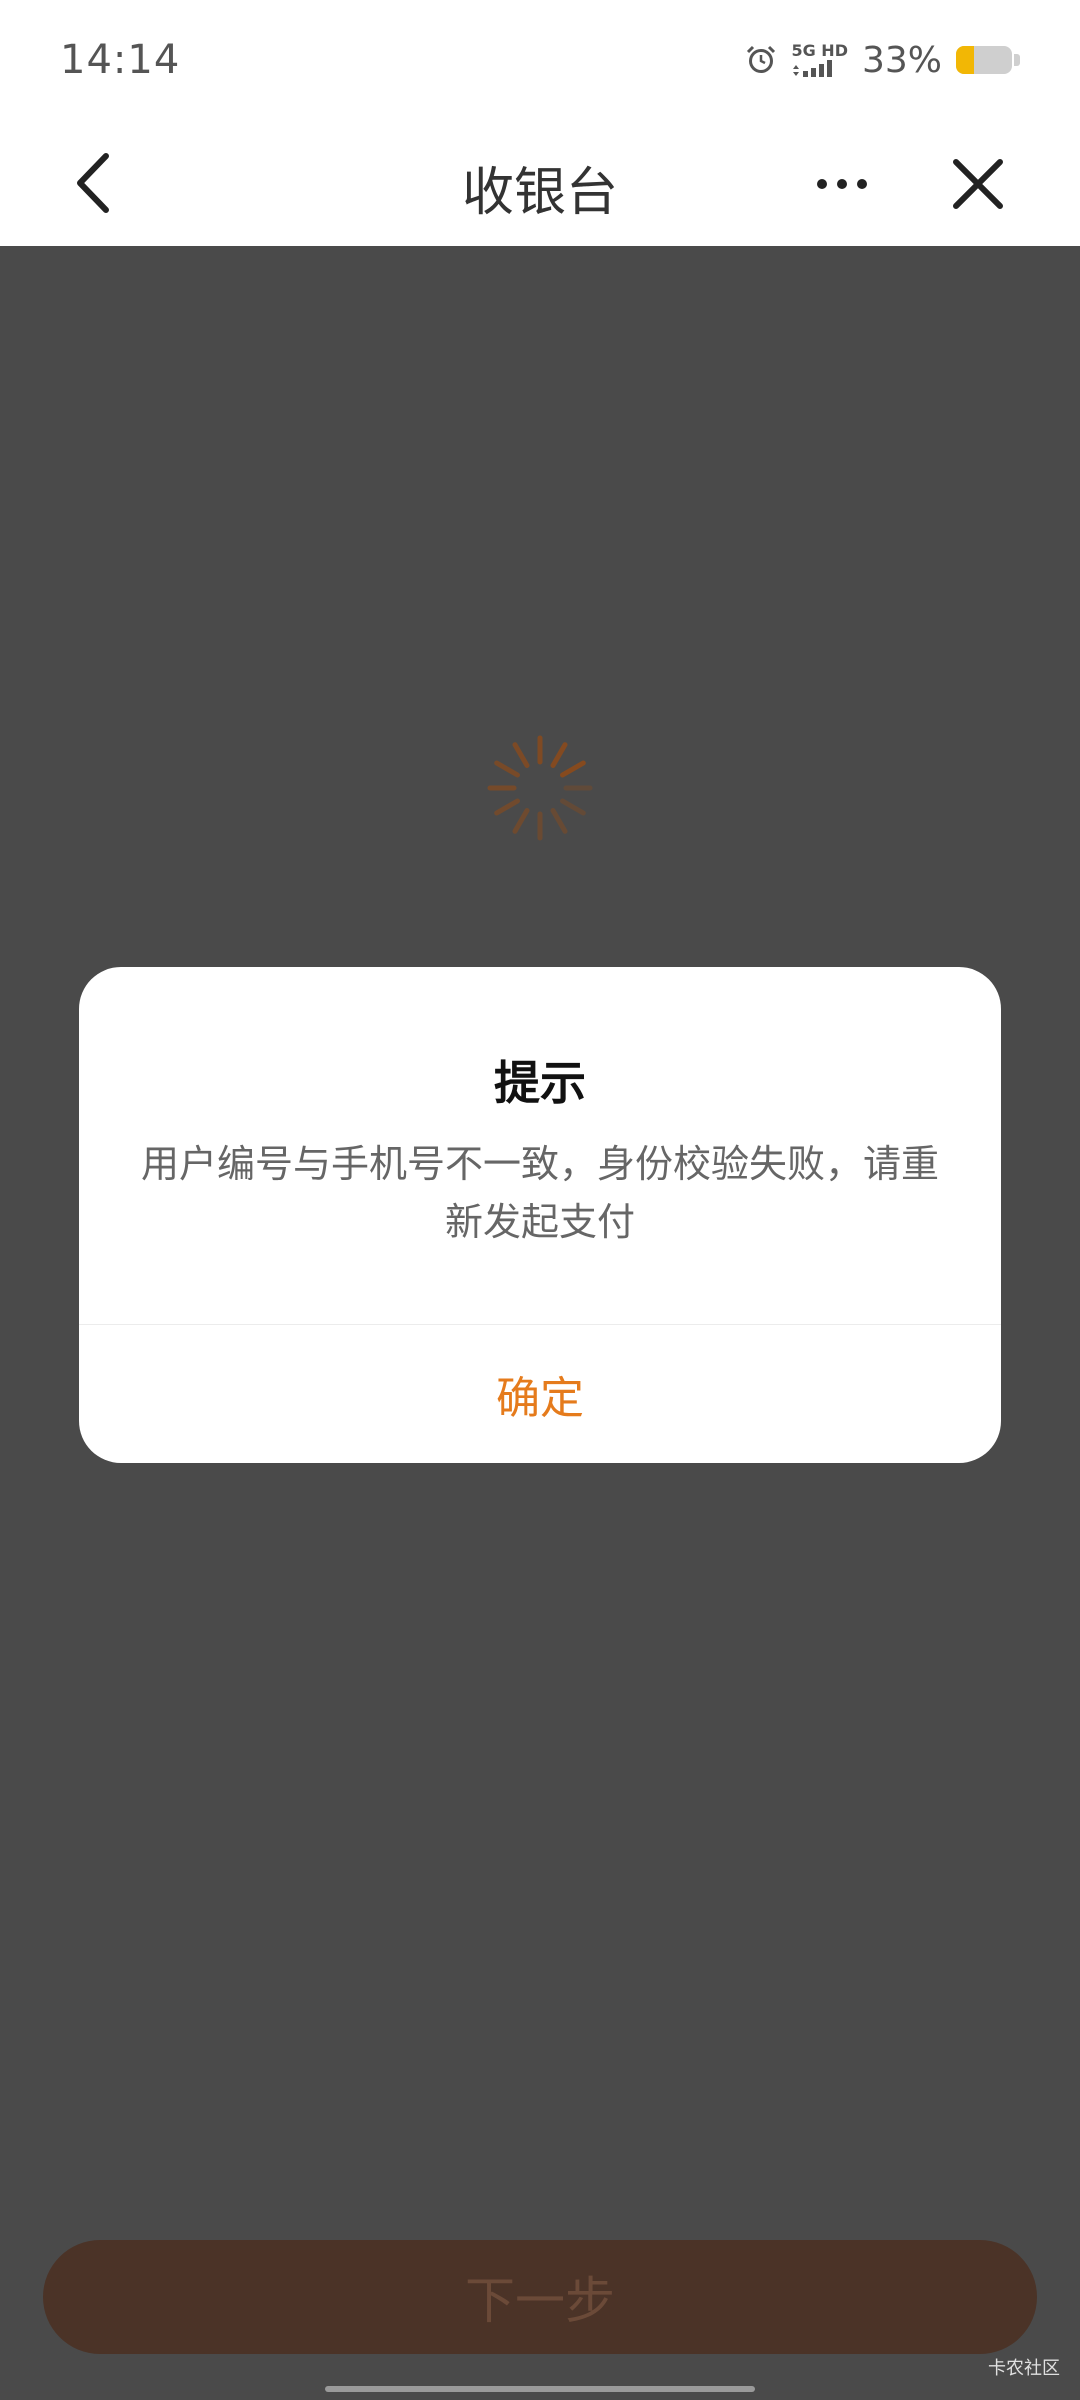 The image size is (1080, 2400). I want to click on battery-fill, so click(965, 60).